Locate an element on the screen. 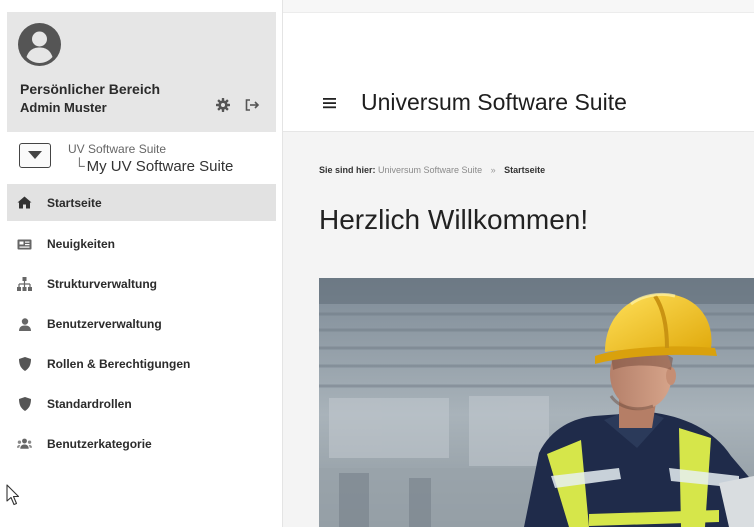 The image size is (754, 527). user-icon is located at coordinates (24, 324).